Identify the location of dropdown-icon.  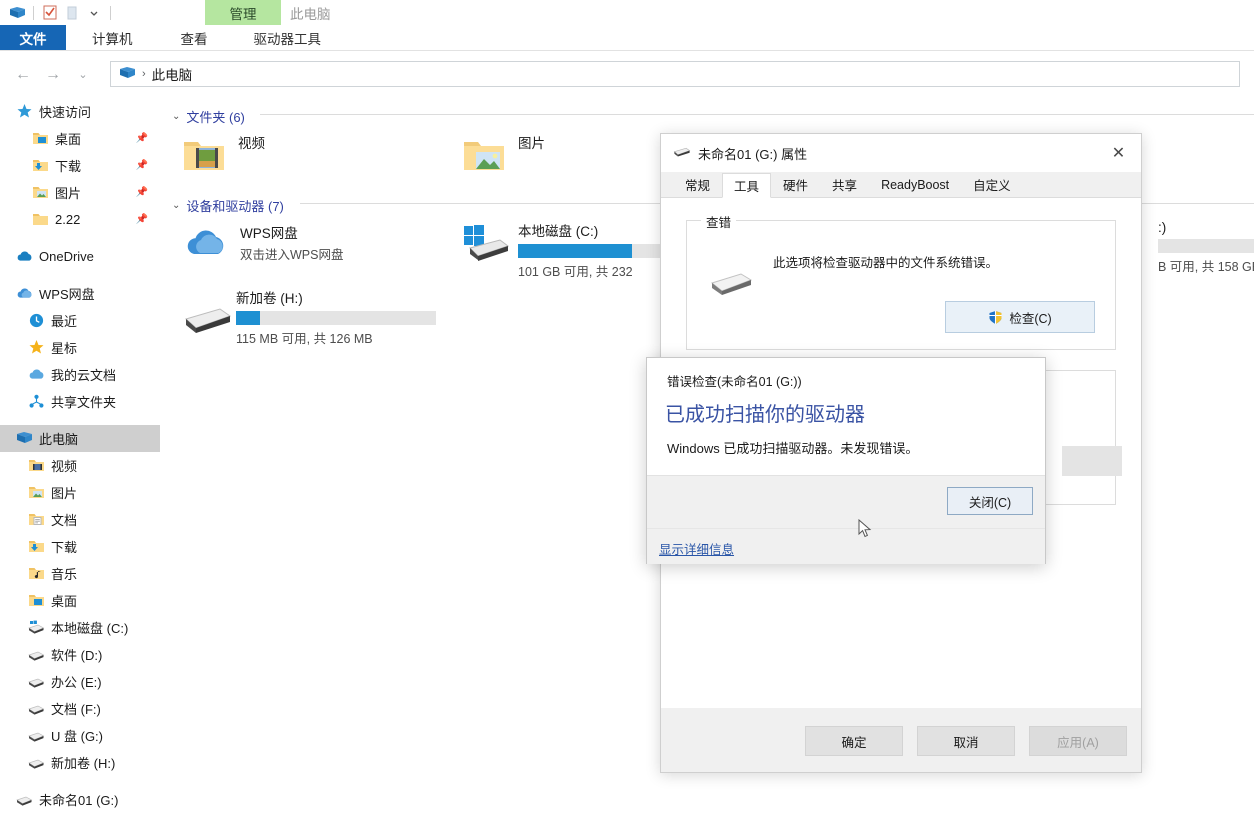
(94, 13).